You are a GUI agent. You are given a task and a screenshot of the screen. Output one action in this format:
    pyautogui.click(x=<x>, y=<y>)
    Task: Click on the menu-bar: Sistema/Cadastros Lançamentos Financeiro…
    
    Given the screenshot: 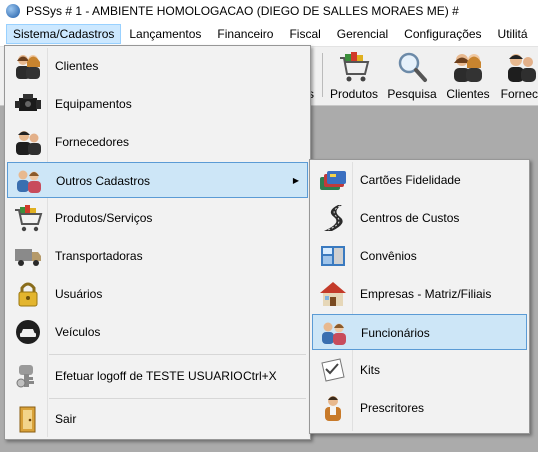 What is the action you would take?
    pyautogui.click(x=269, y=34)
    